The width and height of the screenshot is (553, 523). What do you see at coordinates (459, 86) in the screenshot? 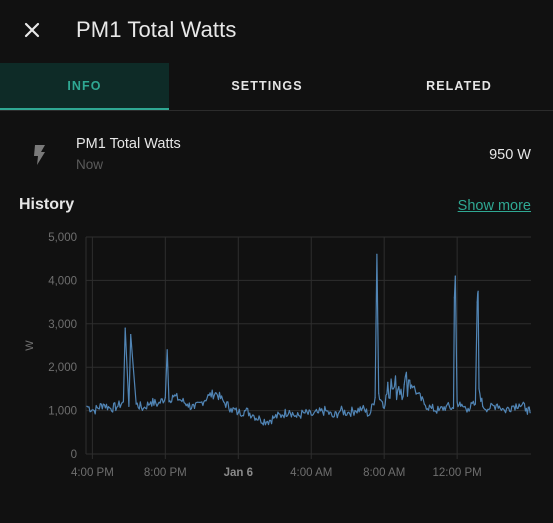
I see `tab-related: RELATED` at bounding box center [459, 86].